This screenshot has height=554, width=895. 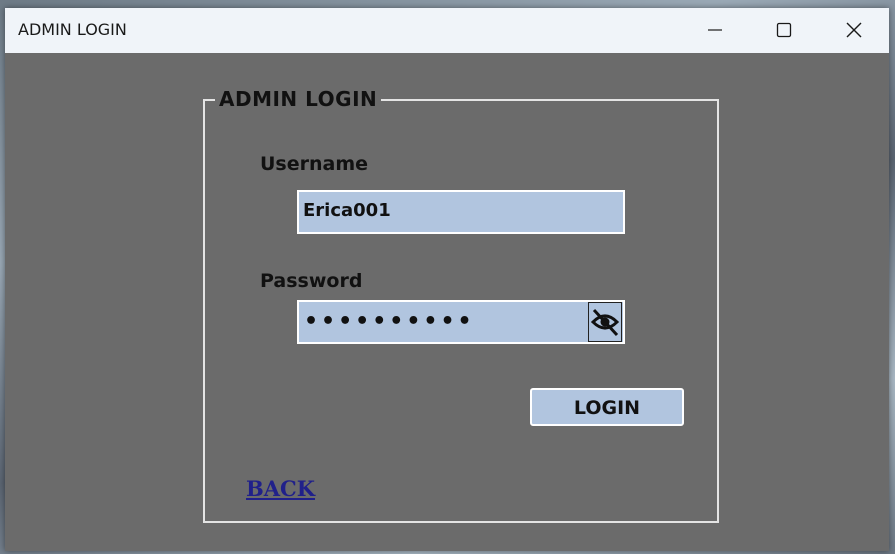 I want to click on login-button: LOGIN, so click(x=607, y=407).